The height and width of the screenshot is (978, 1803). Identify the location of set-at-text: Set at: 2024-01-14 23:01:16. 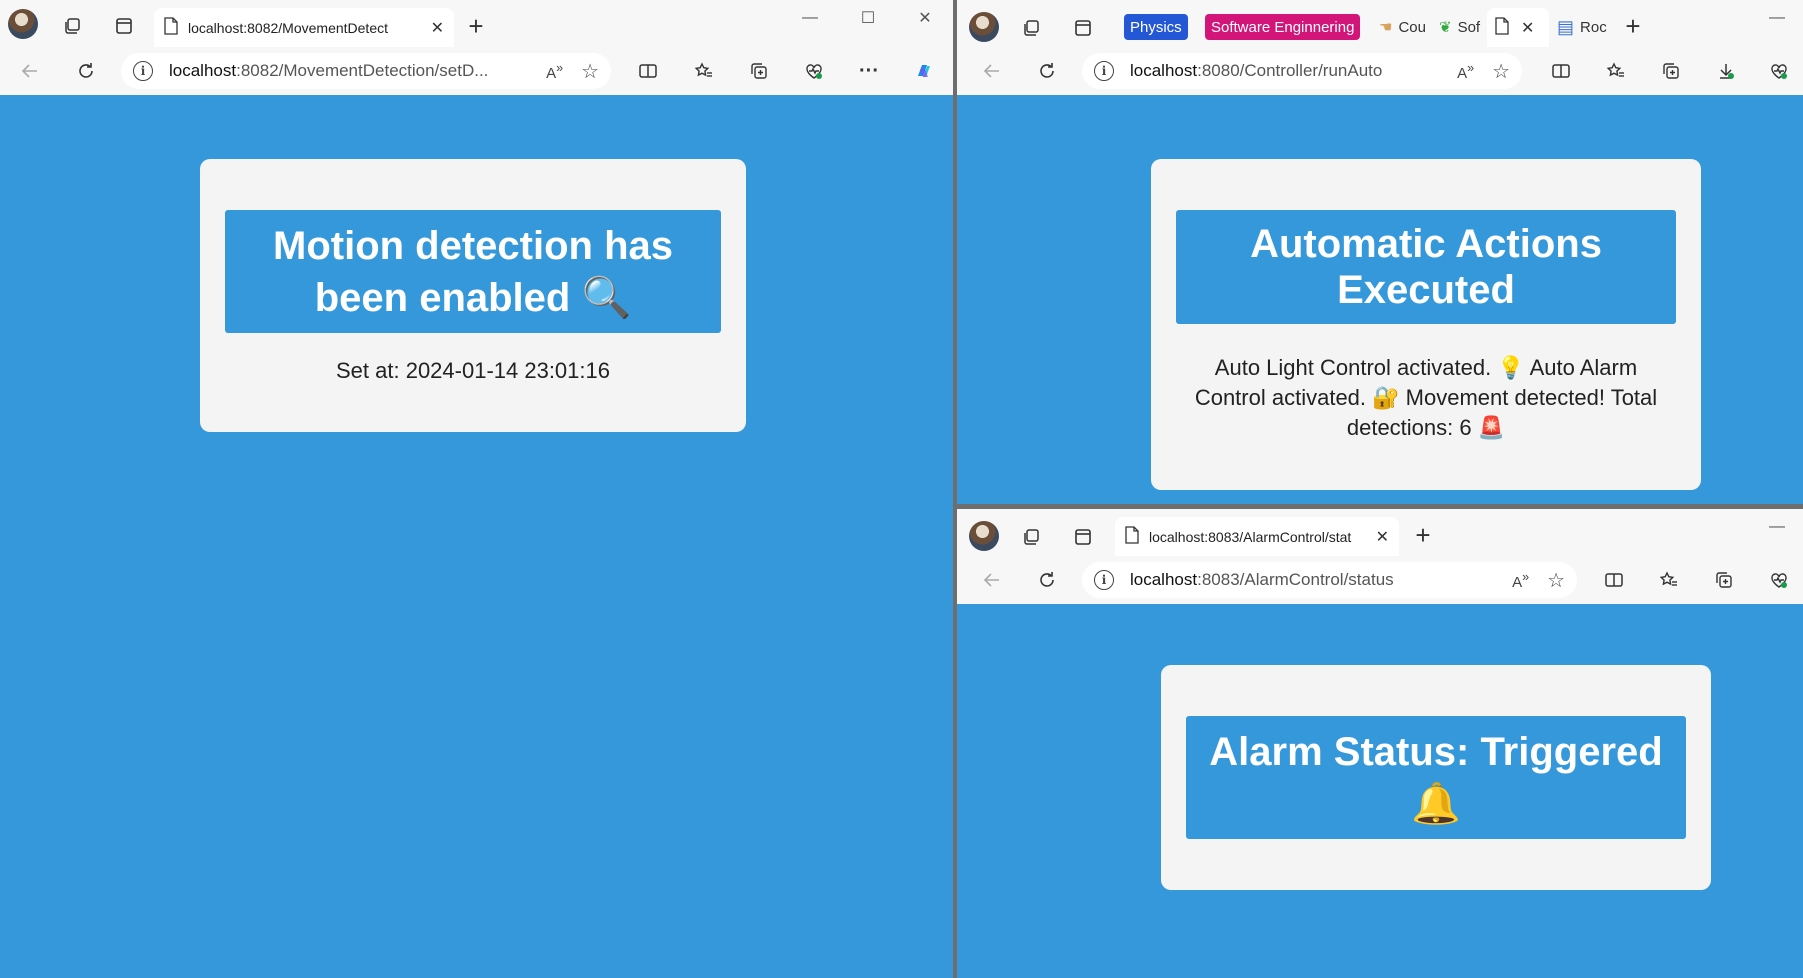
(473, 370).